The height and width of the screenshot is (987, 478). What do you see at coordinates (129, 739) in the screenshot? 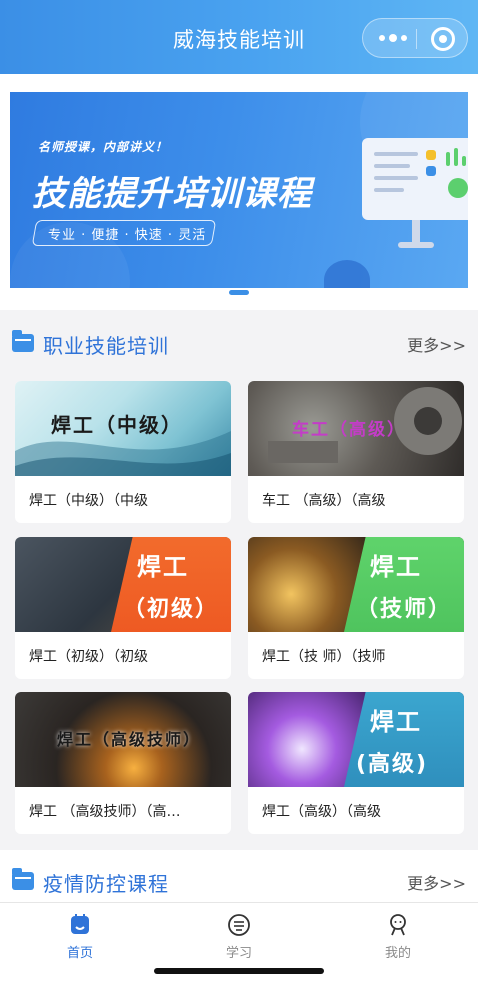
I see `course-thumbnail-title: 焊工（高级技师）` at bounding box center [129, 739].